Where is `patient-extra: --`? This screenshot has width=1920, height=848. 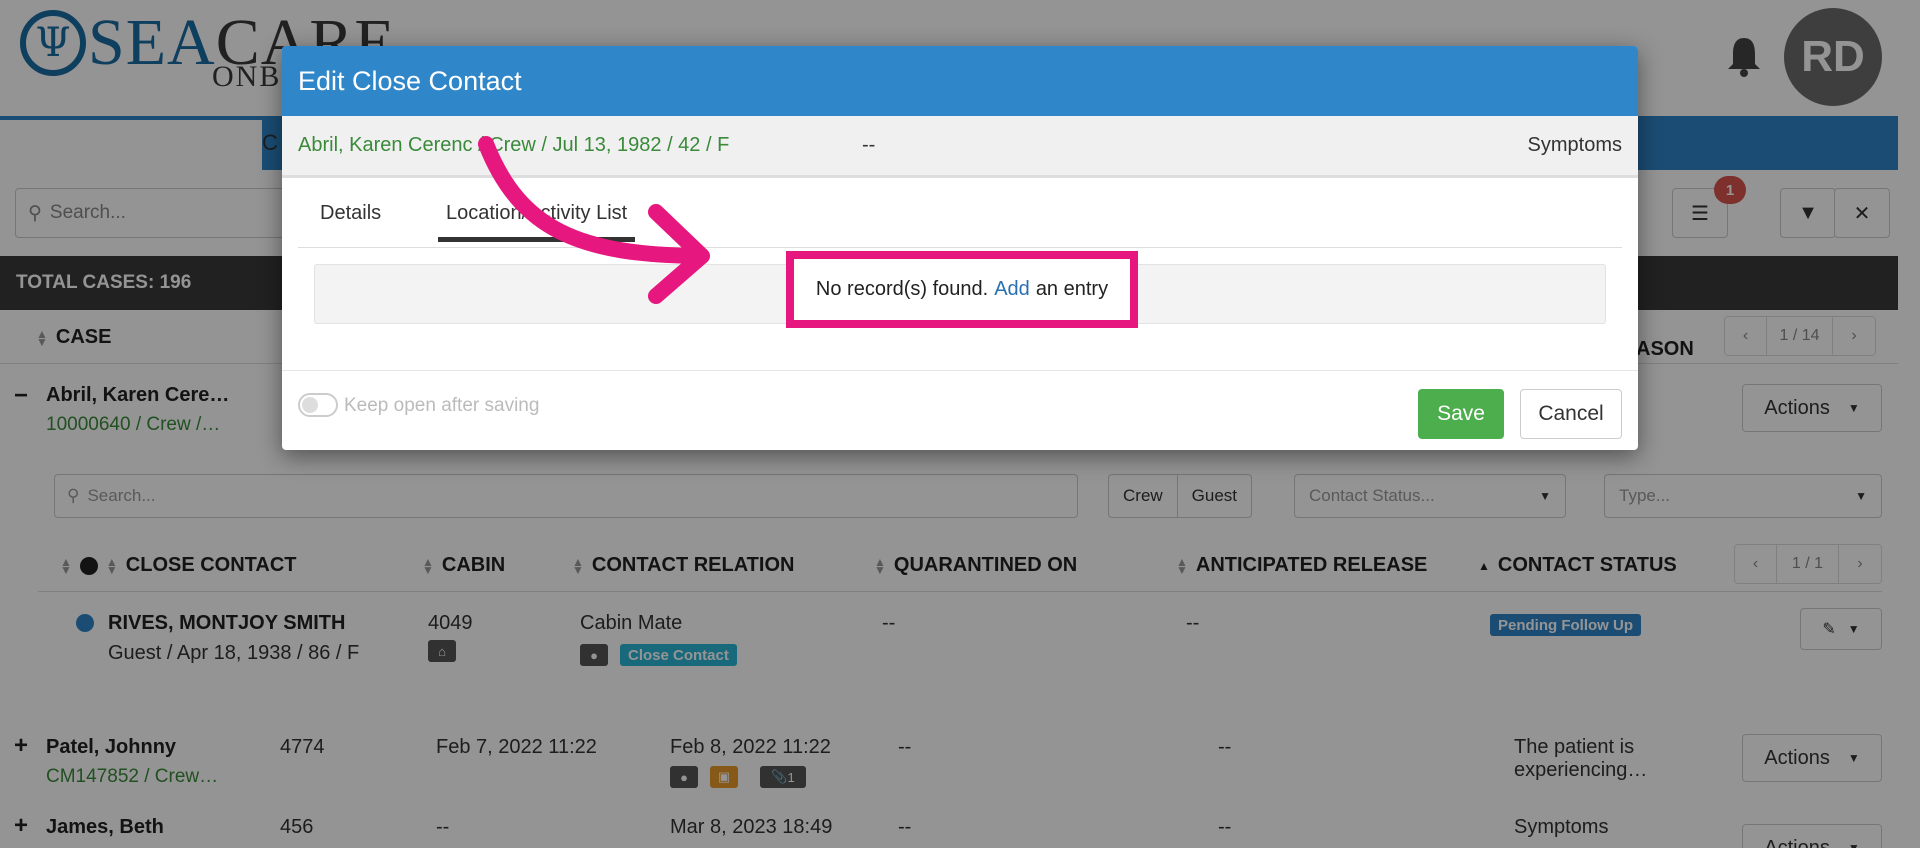
patient-extra: -- is located at coordinates (869, 145).